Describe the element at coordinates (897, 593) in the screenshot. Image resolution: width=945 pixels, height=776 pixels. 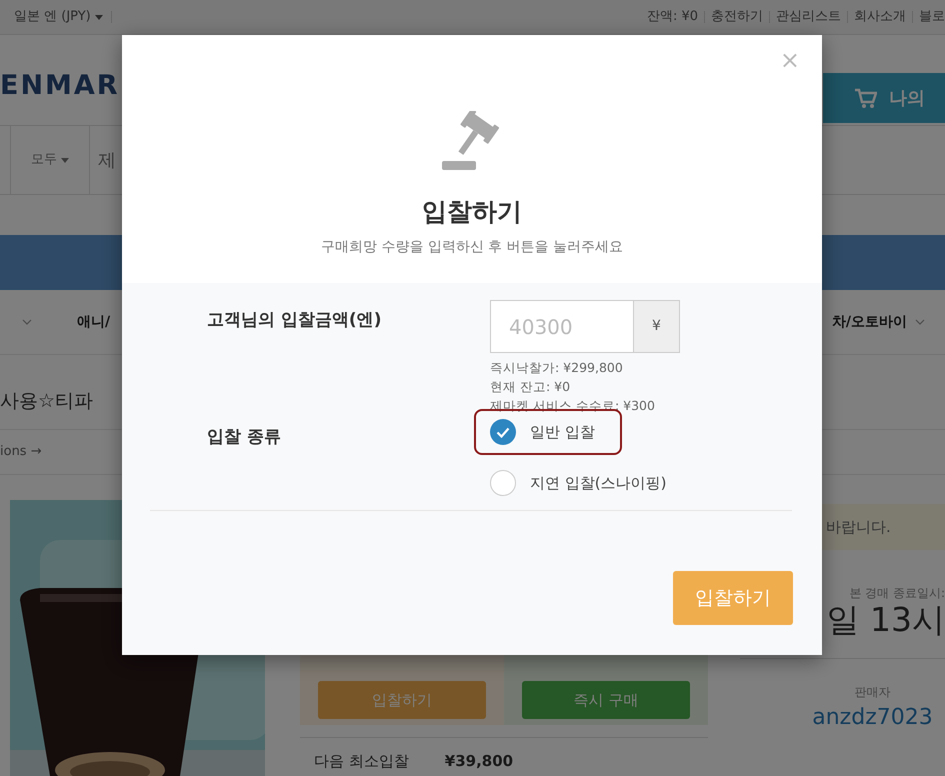
I see `end-time-label: 본 경매 종료일시:` at that location.